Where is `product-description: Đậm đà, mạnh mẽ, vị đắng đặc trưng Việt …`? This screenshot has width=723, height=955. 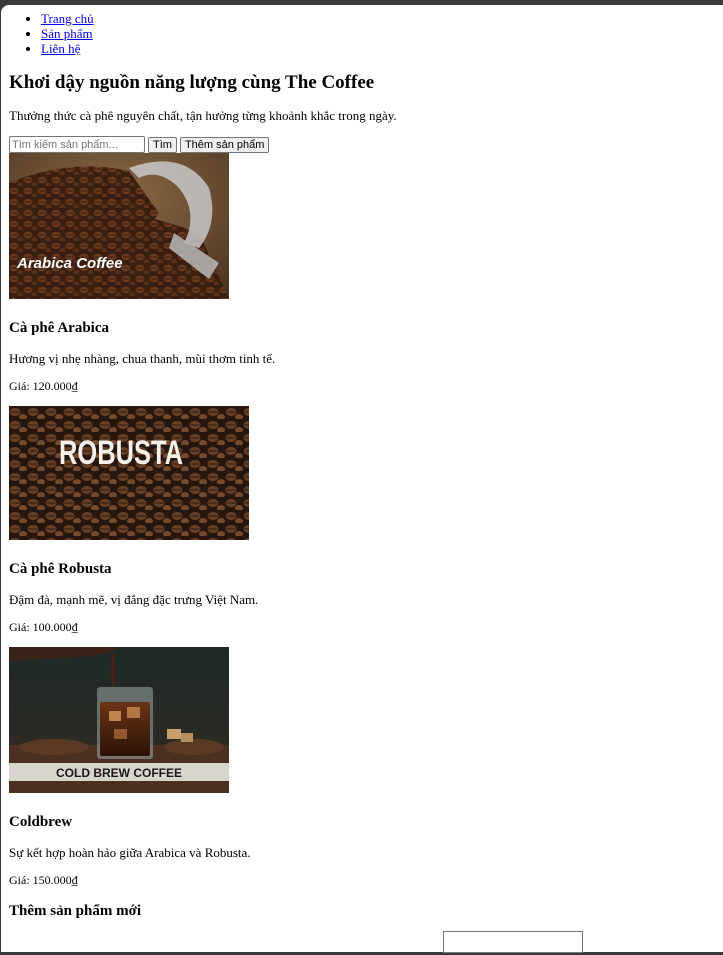 product-description: Đậm đà, mạnh mẽ, vị đắng đặc trưng Việt … is located at coordinates (134, 599).